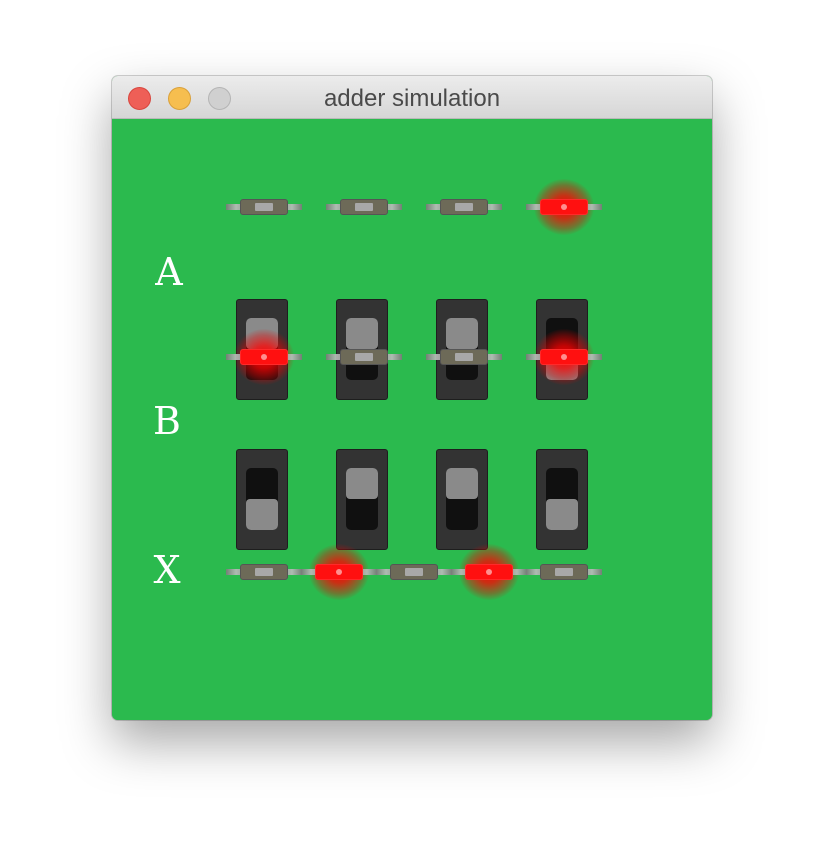  Describe the element at coordinates (167, 421) in the screenshot. I see `row-label-b: B` at that location.